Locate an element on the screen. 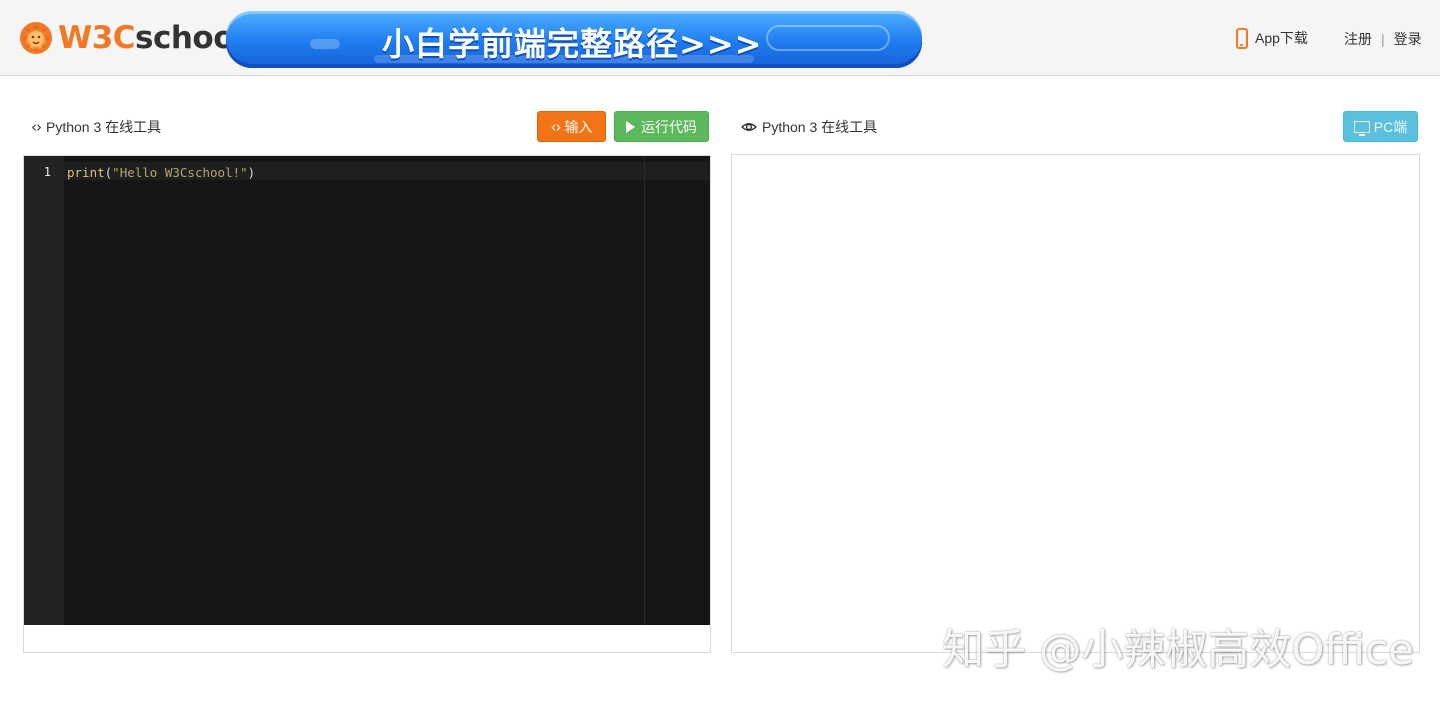  input-button: ‹› 输入 is located at coordinates (571, 126).